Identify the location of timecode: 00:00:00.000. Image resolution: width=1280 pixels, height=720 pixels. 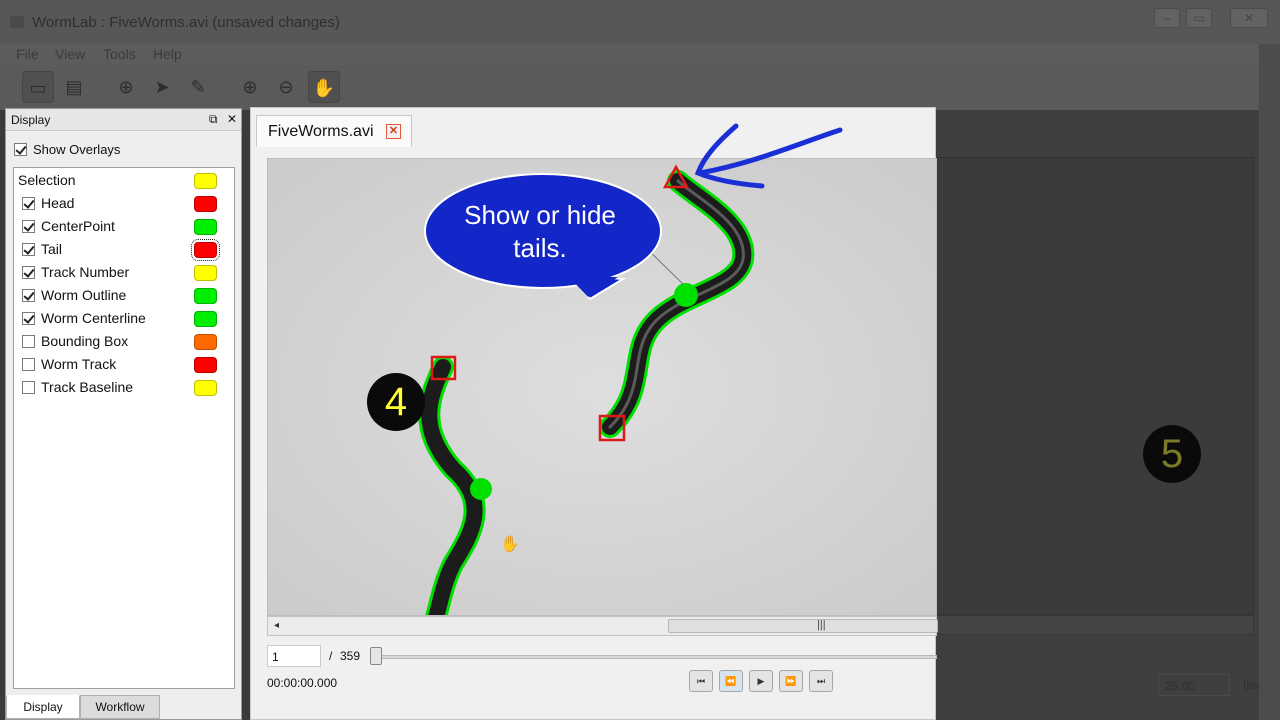
(302, 683).